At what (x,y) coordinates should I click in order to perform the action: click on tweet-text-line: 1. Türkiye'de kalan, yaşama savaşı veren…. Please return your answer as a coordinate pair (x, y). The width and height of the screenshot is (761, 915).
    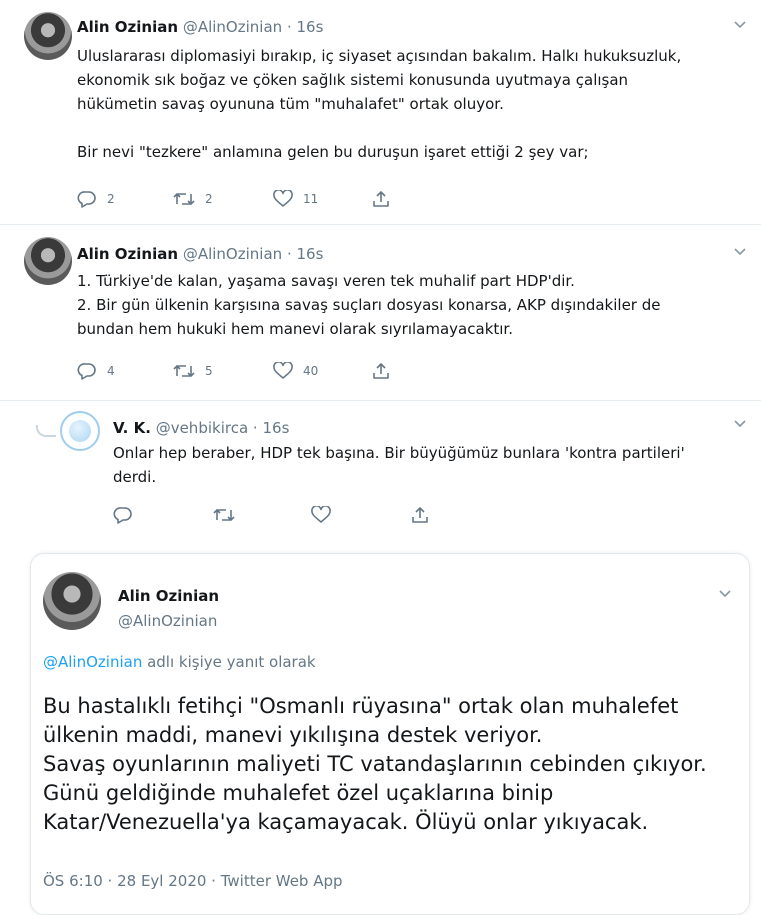
    Looking at the image, I should click on (326, 281).